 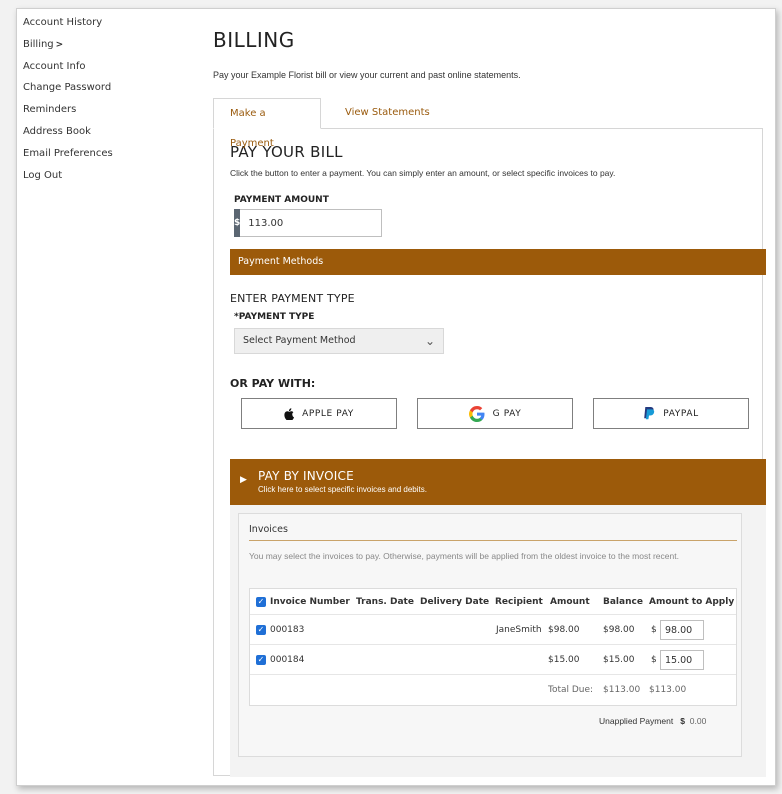 What do you see at coordinates (623, 602) in the screenshot?
I see `header-balance: Balance` at bounding box center [623, 602].